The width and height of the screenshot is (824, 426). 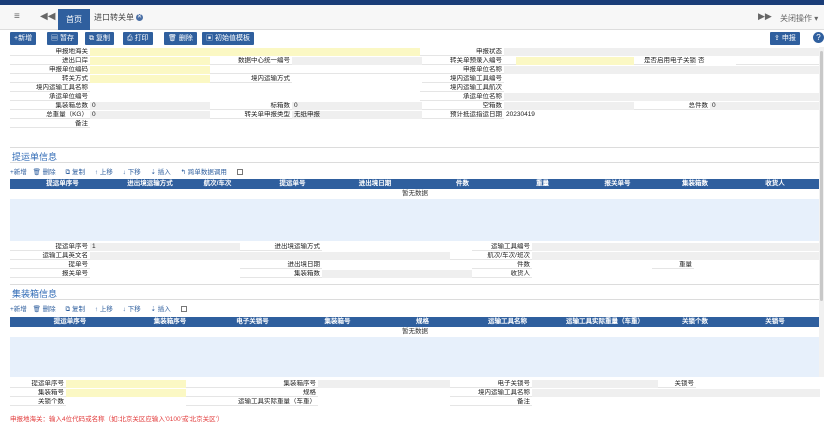 What do you see at coordinates (74, 19) in the screenshot?
I see `tab-home: 首页` at bounding box center [74, 19].